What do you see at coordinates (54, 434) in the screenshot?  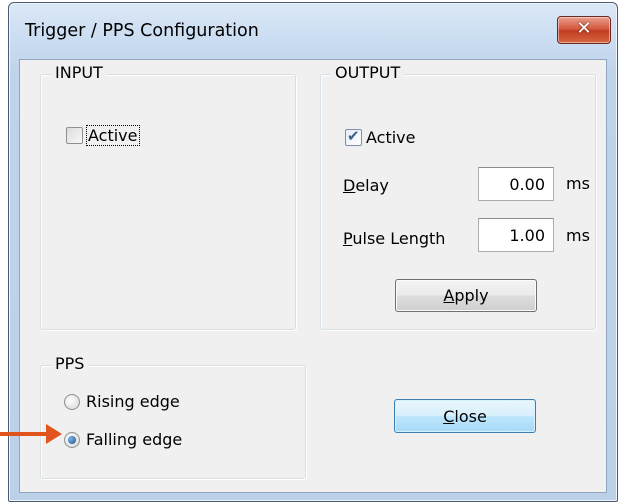 I see `annotation-arrow-icon` at bounding box center [54, 434].